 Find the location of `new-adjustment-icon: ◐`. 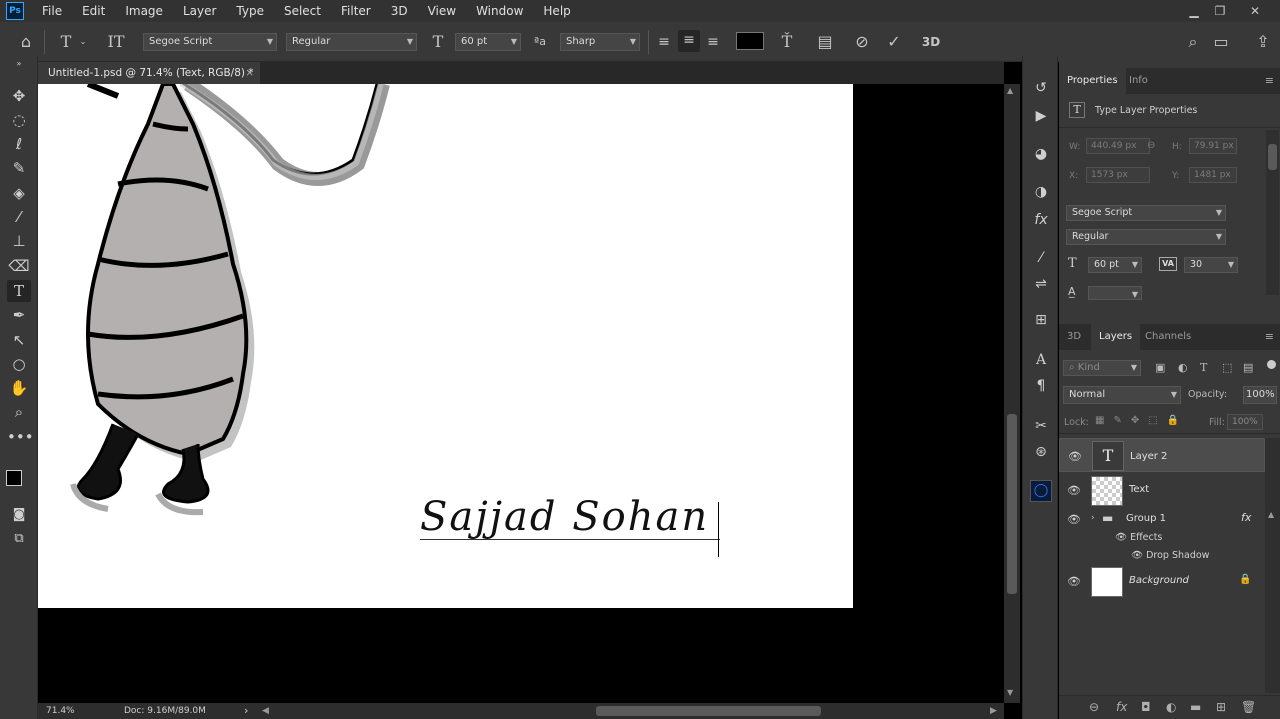

new-adjustment-icon: ◐ is located at coordinates (1171, 707).